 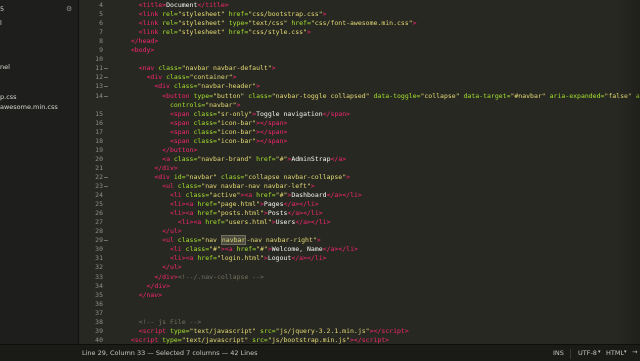 What do you see at coordinates (177, 204) in the screenshot?
I see `code-token: li` at bounding box center [177, 204].